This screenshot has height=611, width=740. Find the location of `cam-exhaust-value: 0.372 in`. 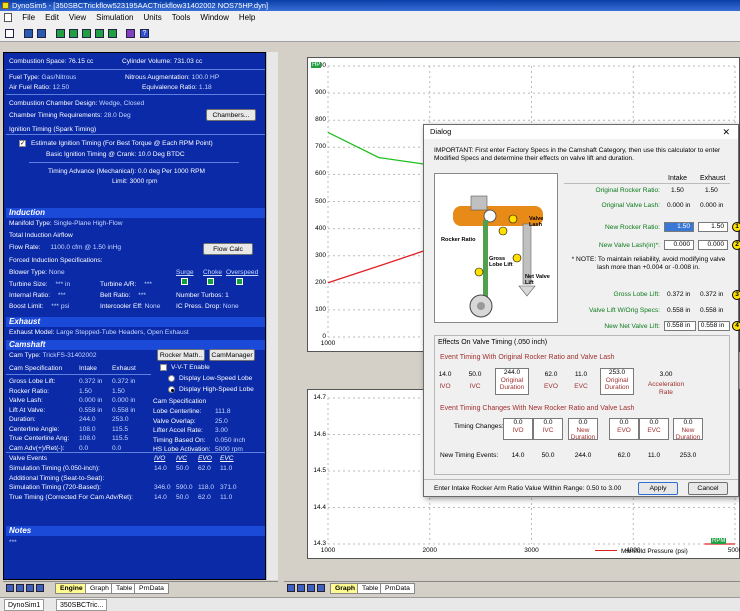

cam-exhaust-value: 0.372 in is located at coordinates (123, 381).